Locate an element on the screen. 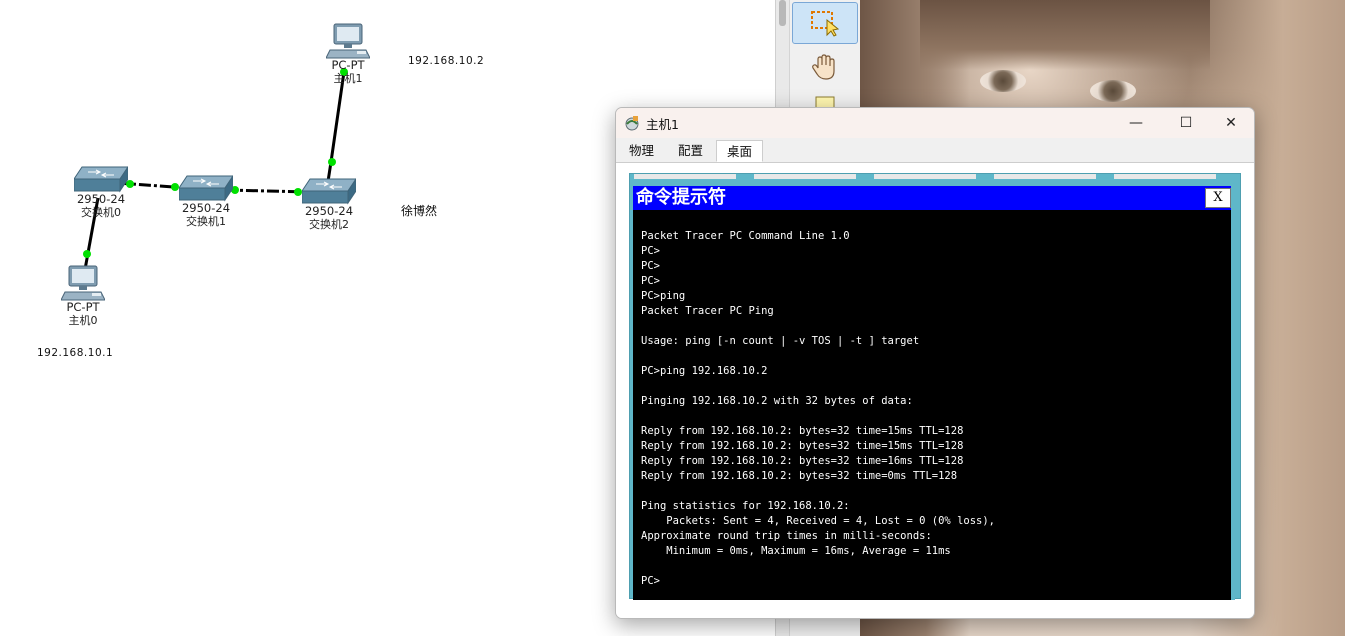 This screenshot has width=1345, height=636. device-sw2: 2950-24 交换机2 is located at coordinates (329, 204).